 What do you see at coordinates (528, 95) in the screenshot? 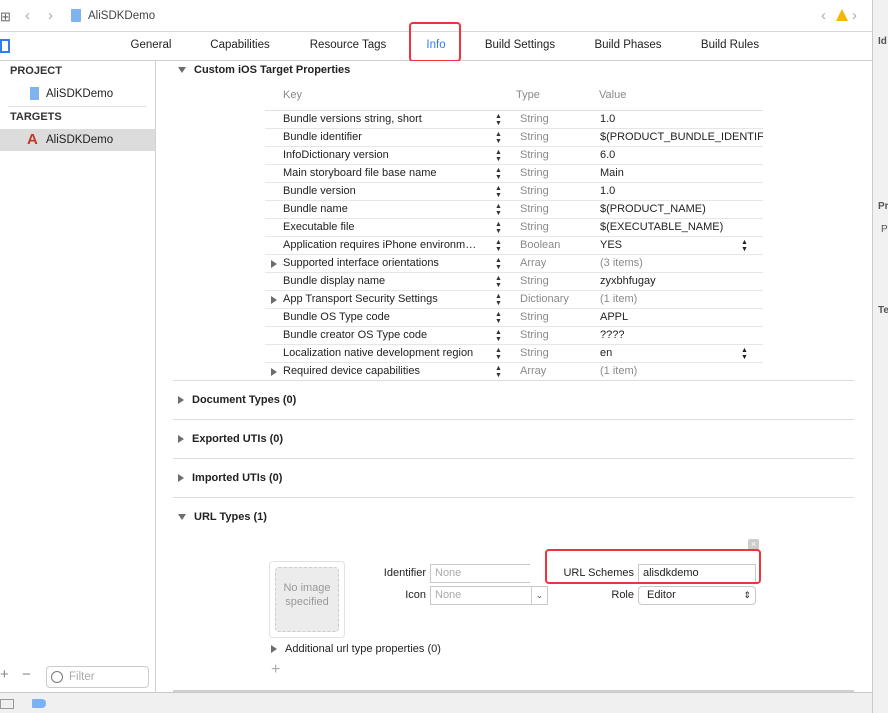
I see `col-type: Type` at bounding box center [528, 95].